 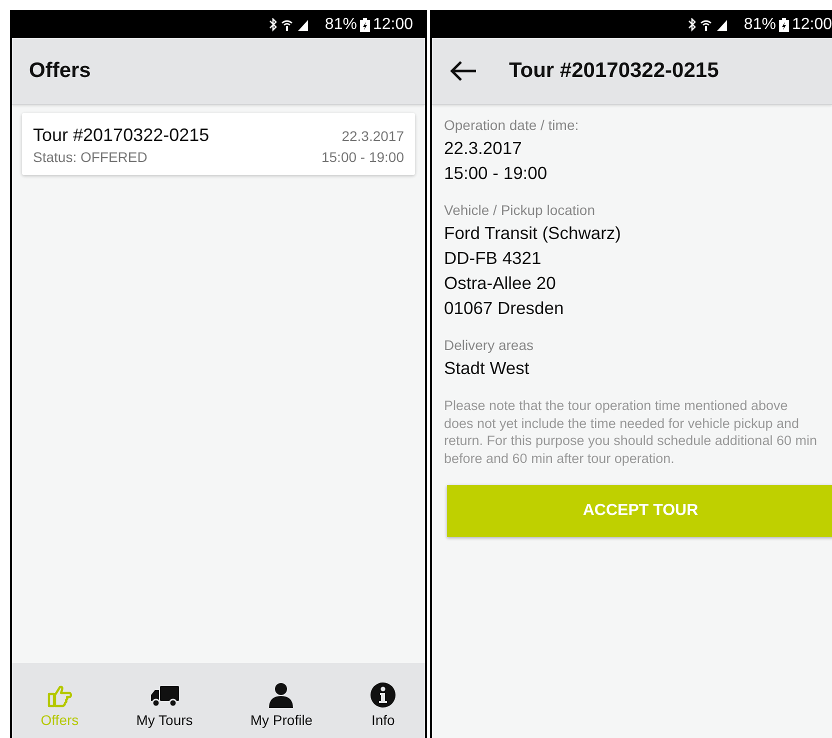 What do you see at coordinates (487, 368) in the screenshot?
I see `field-value: Stadt West` at bounding box center [487, 368].